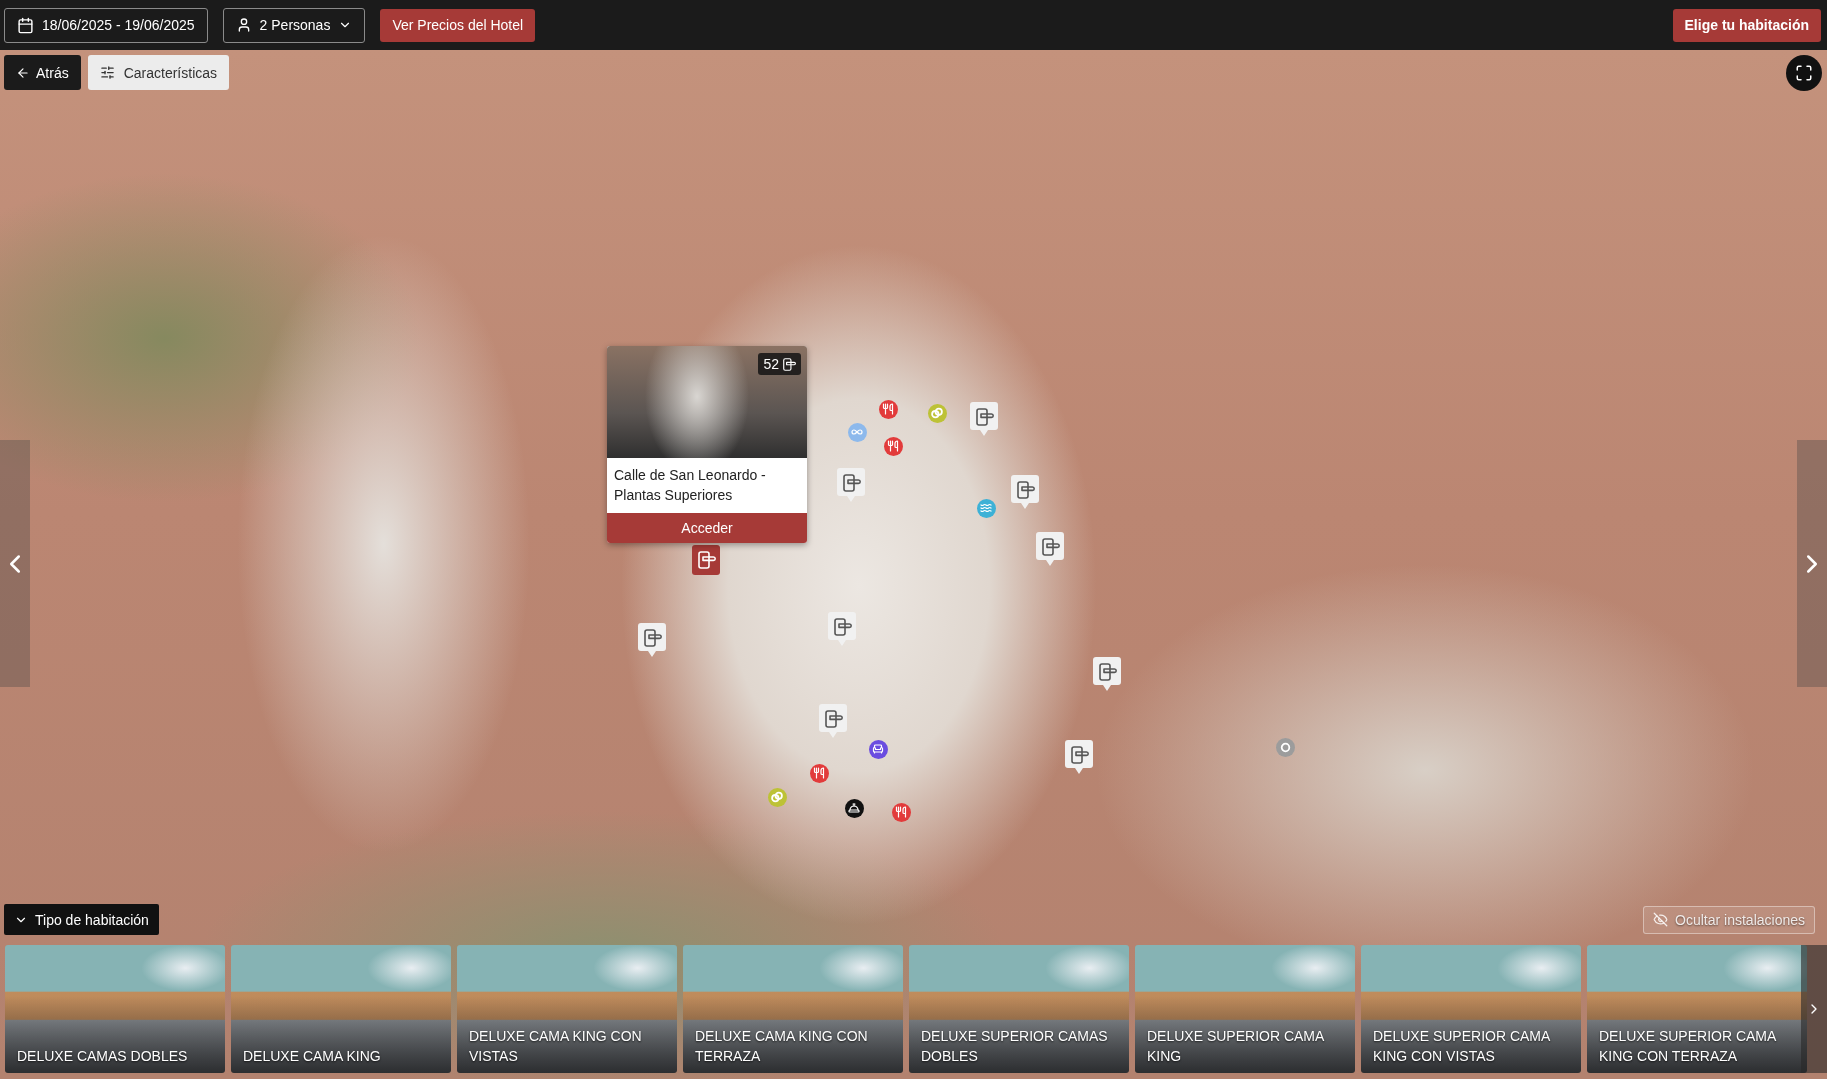 Image resolution: width=1827 pixels, height=1079 pixels. I want to click on access-button: Acceder, so click(707, 528).